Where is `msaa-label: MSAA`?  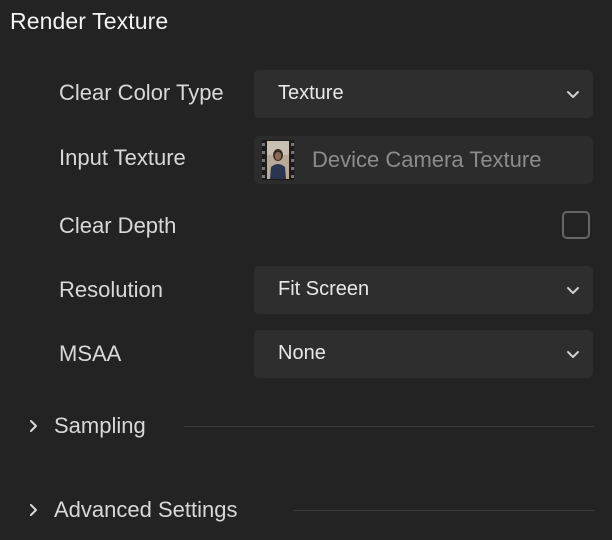
msaa-label: MSAA is located at coordinates (90, 353).